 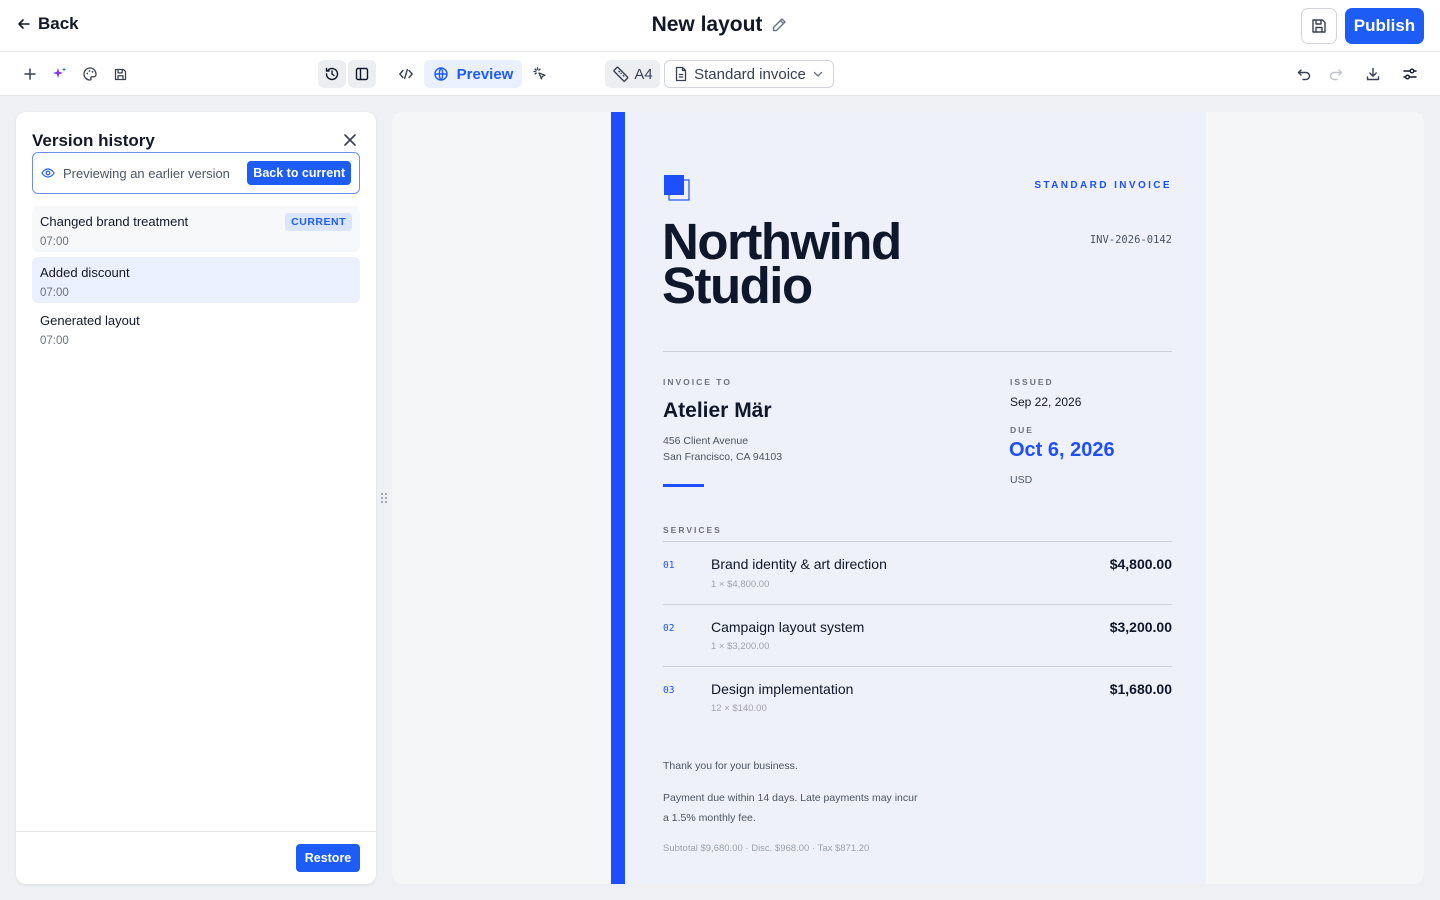 I want to click on notice-text: Previewing an earlier version, so click(x=146, y=173).